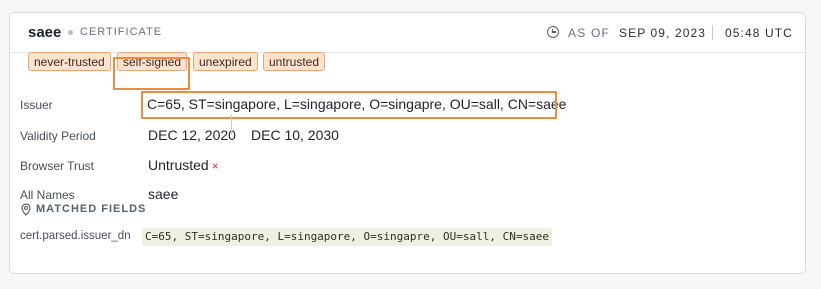  Describe the element at coordinates (349, 105) in the screenshot. I see `issuer-highlight` at that location.